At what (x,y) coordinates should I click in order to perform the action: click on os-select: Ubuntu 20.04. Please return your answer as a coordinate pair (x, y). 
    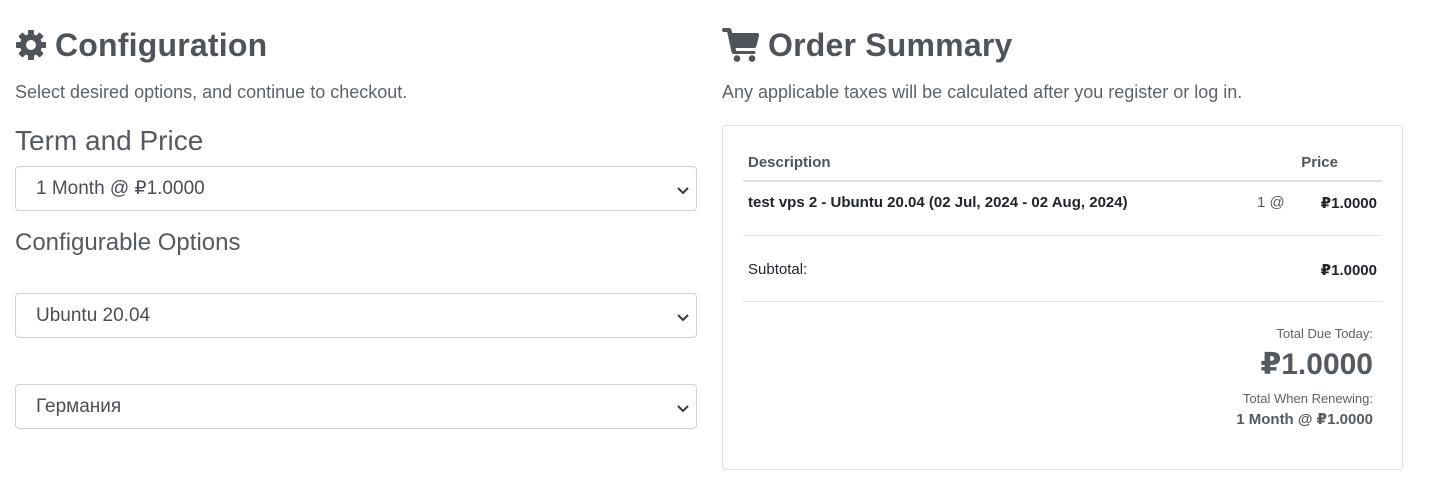
    Looking at the image, I should click on (356, 315).